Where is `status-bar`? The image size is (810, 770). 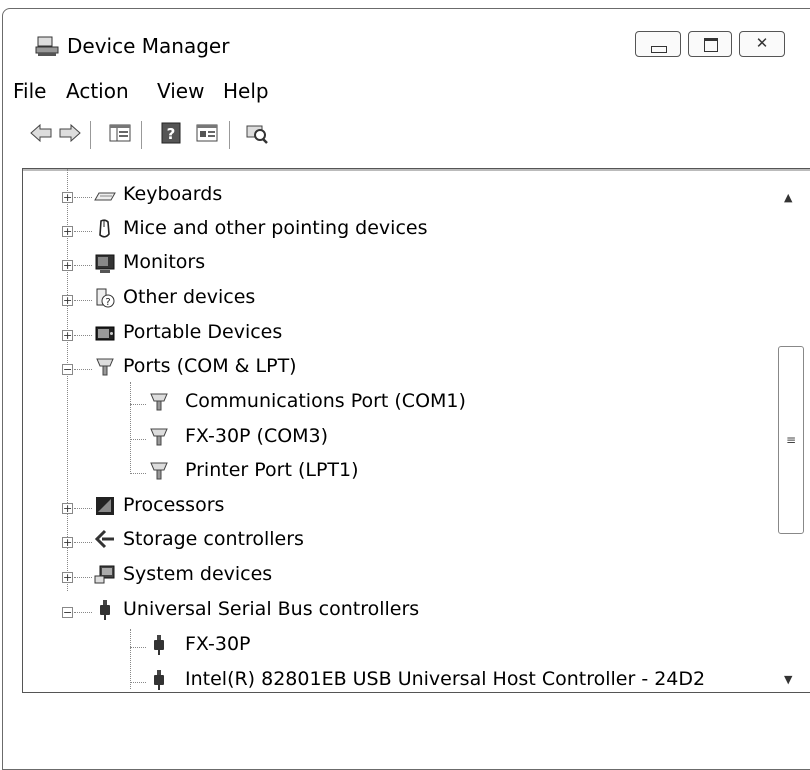
status-bar is located at coordinates (406, 729).